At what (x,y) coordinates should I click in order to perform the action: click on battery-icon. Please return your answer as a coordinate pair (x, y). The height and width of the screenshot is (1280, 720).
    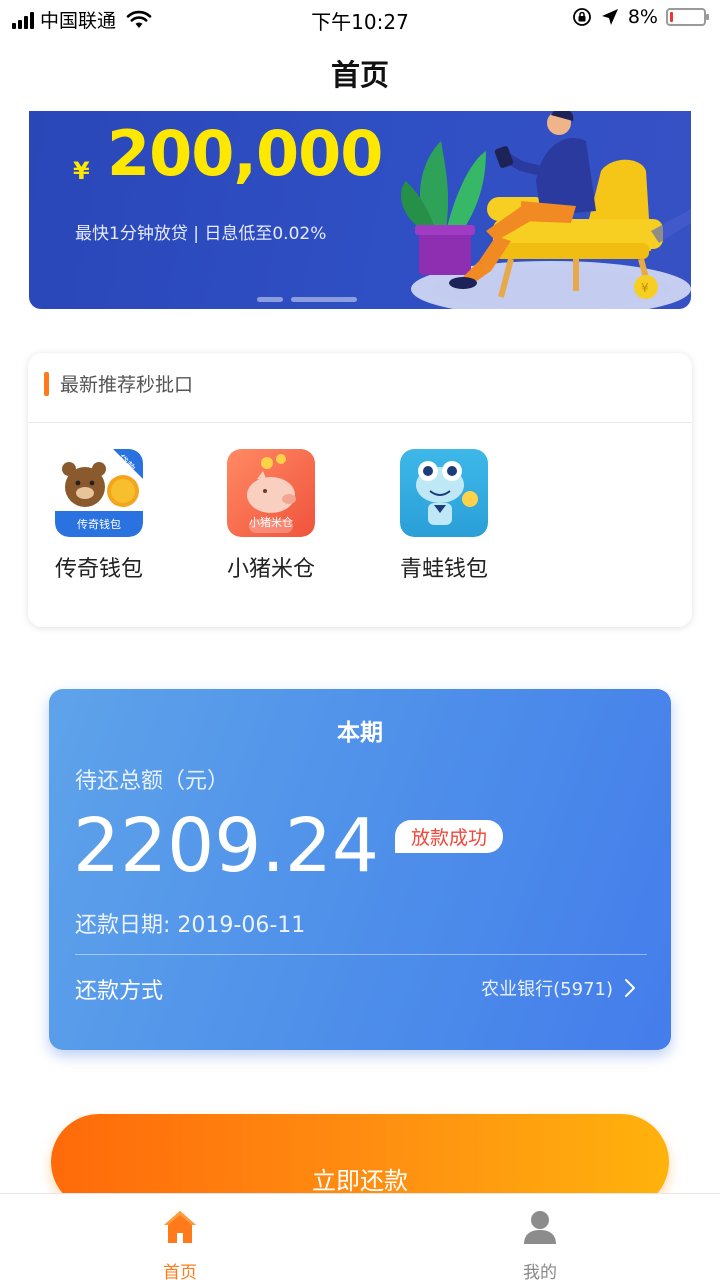
    Looking at the image, I should click on (687, 17).